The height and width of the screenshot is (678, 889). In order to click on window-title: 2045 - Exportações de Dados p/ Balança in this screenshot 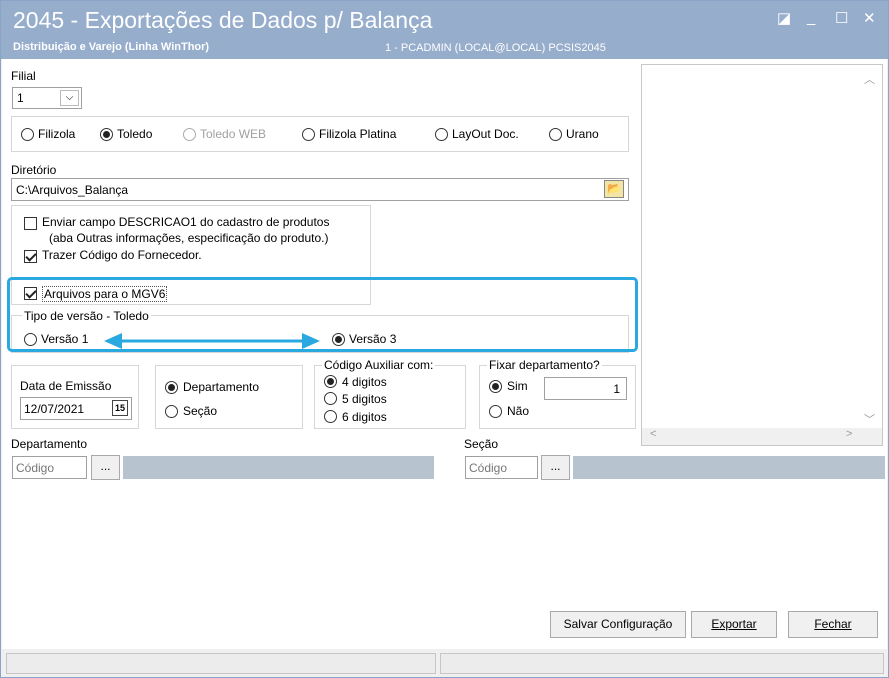, I will do `click(223, 20)`.